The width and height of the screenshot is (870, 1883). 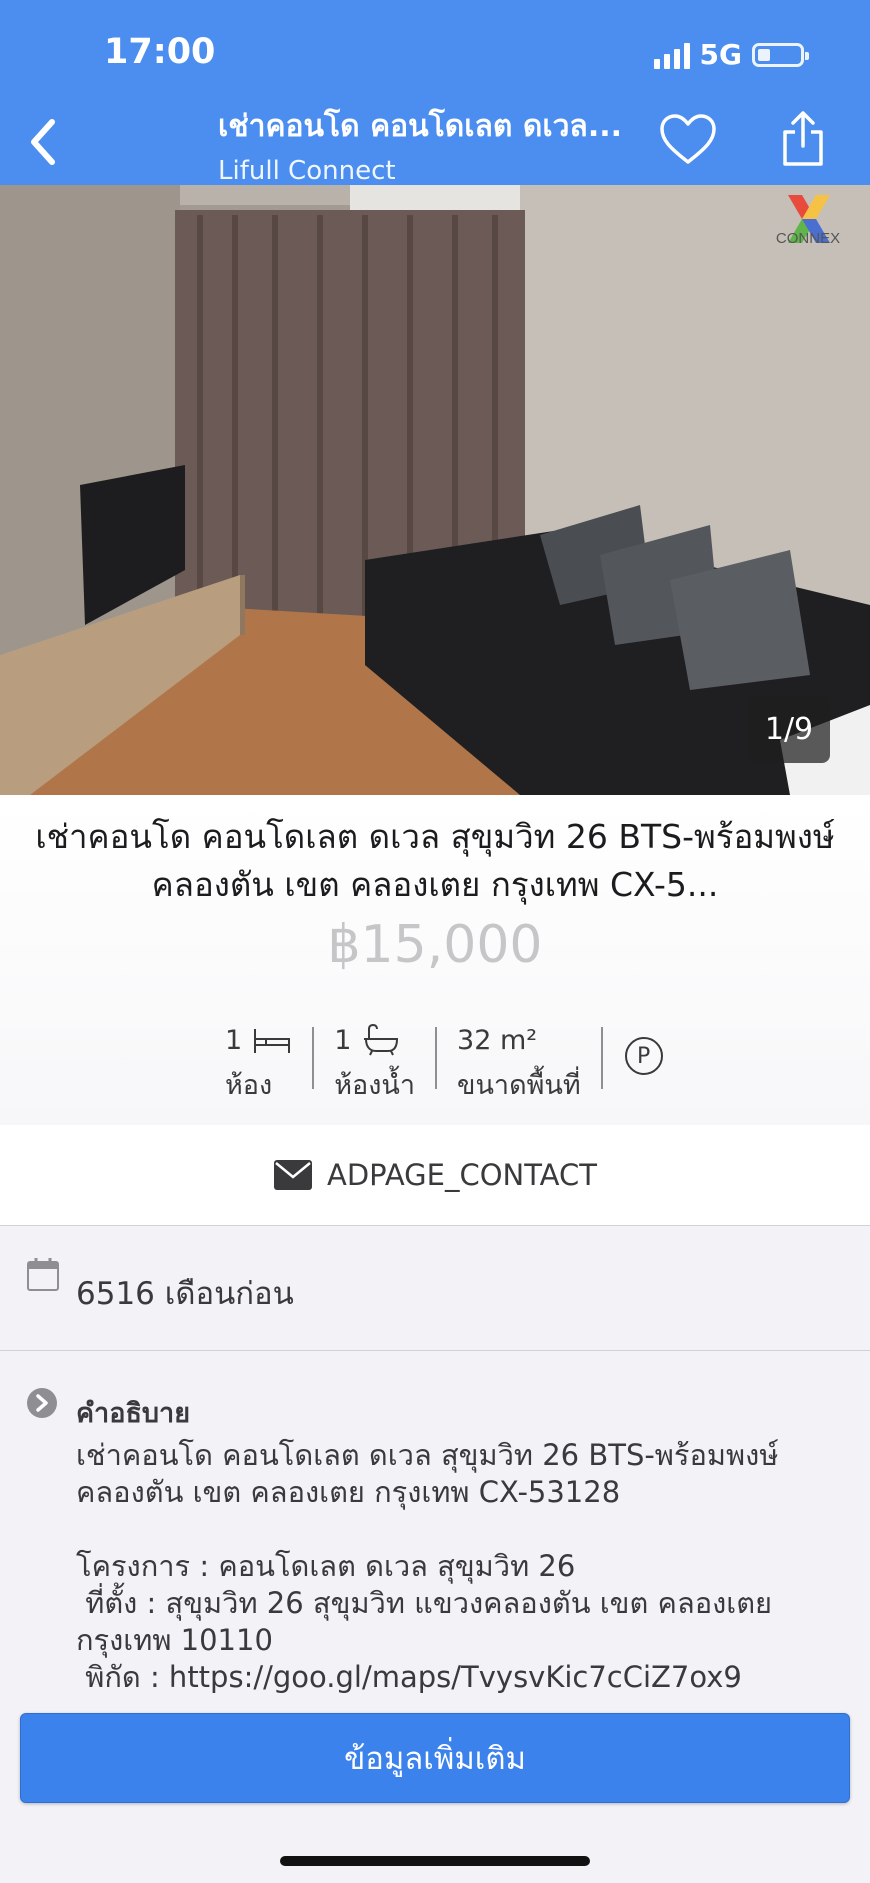 What do you see at coordinates (808, 238) in the screenshot?
I see `svg-text: CONNEX` at bounding box center [808, 238].